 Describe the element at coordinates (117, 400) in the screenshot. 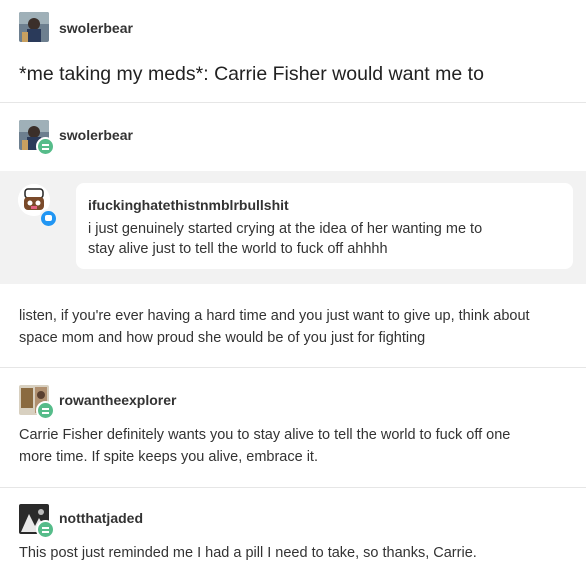

I see `post-author-username: rowantheexplorer` at that location.